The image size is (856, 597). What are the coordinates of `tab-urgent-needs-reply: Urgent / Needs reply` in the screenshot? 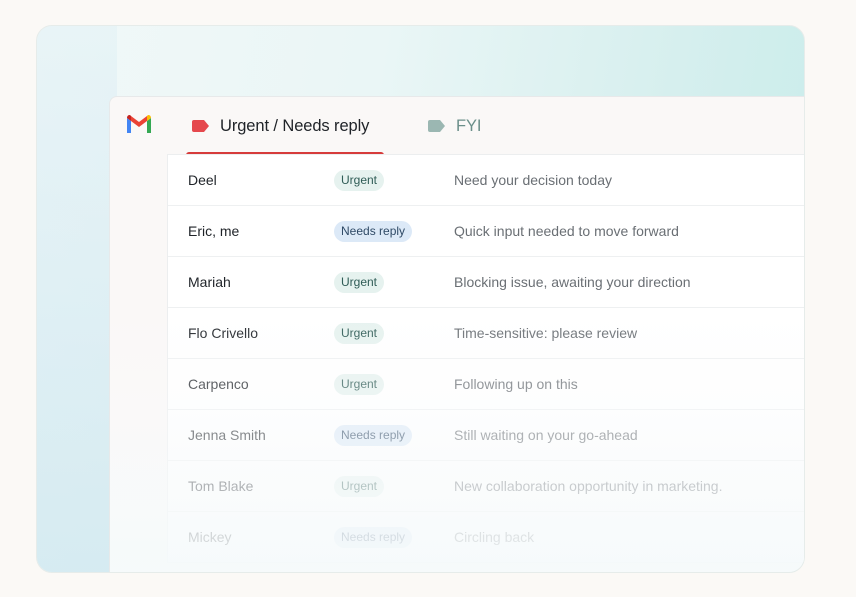 It's located at (285, 126).